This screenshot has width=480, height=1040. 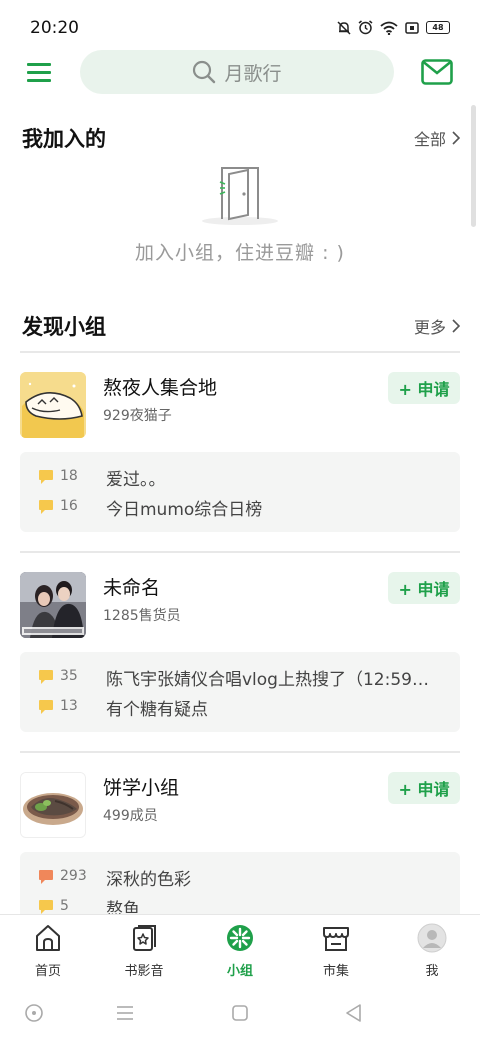 I want to click on menu-button, so click(x=40, y=72).